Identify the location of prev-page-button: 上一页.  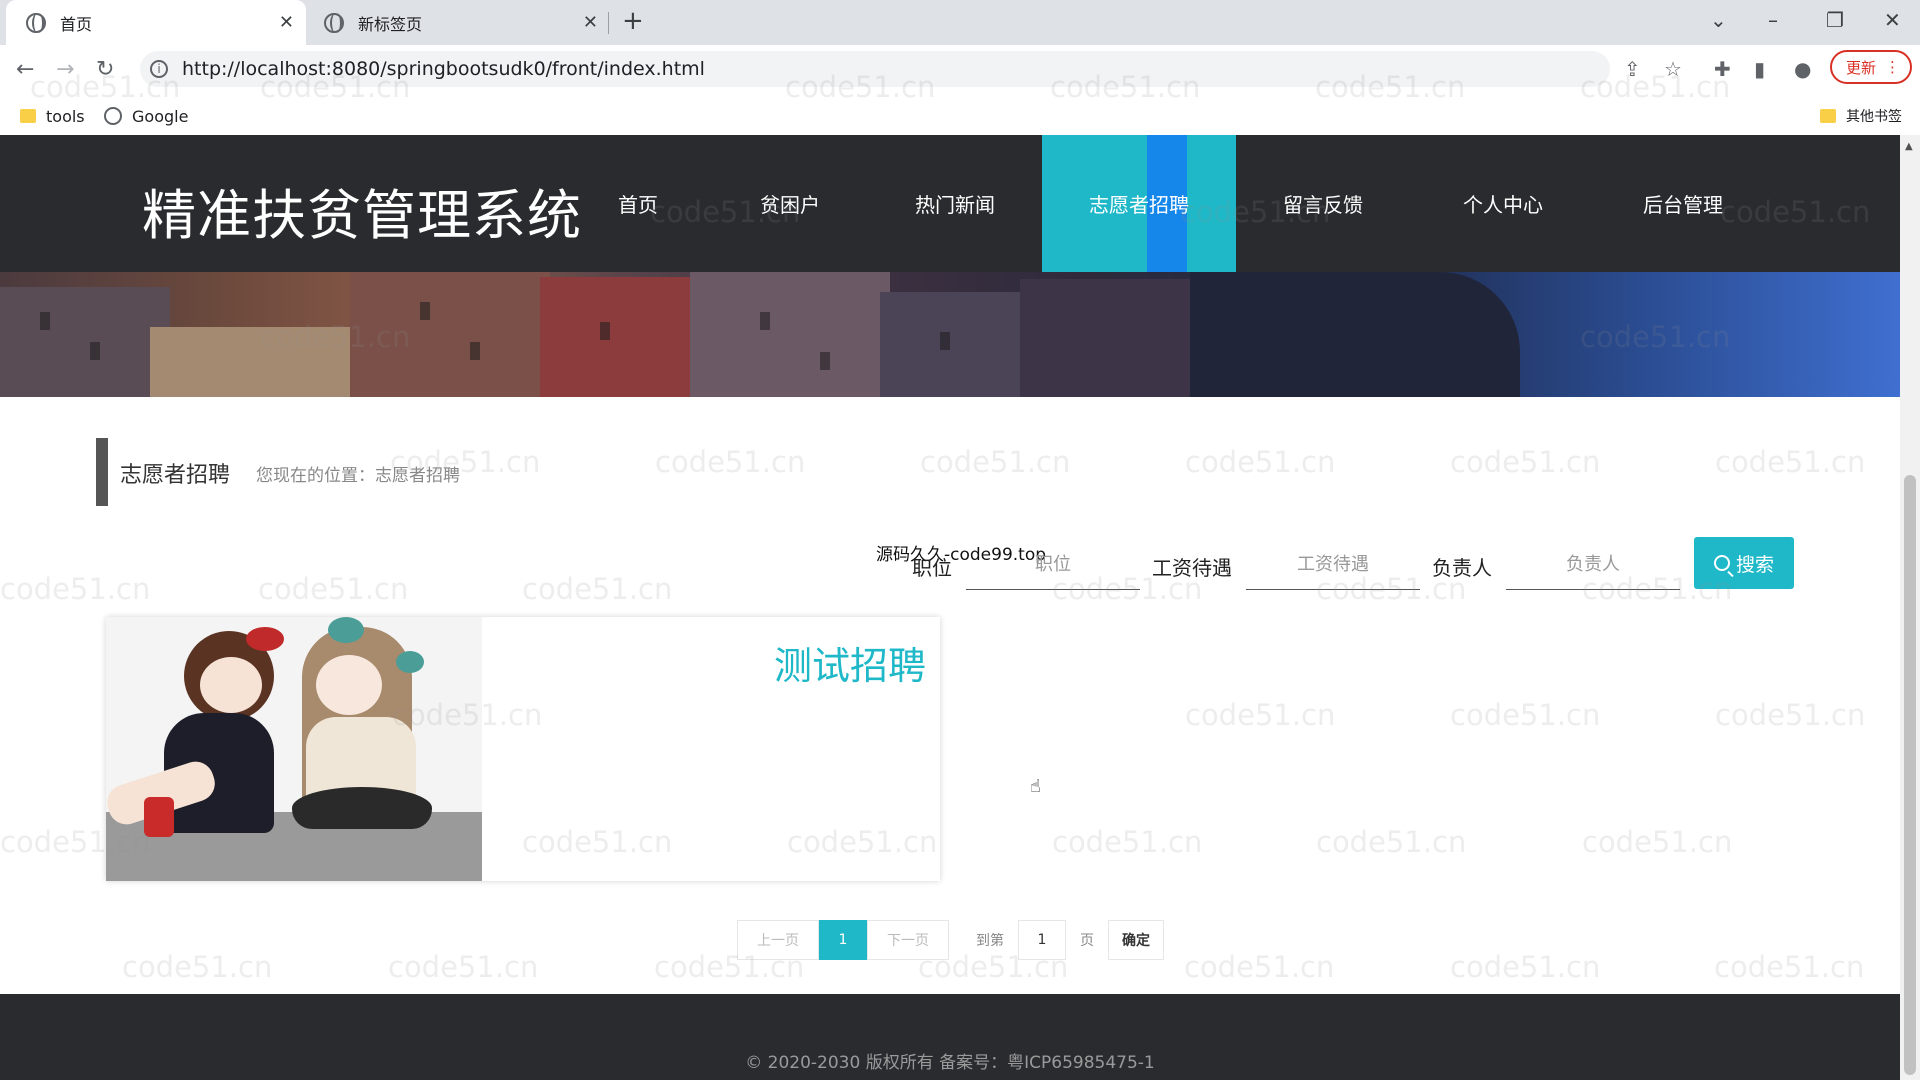
(778, 940).